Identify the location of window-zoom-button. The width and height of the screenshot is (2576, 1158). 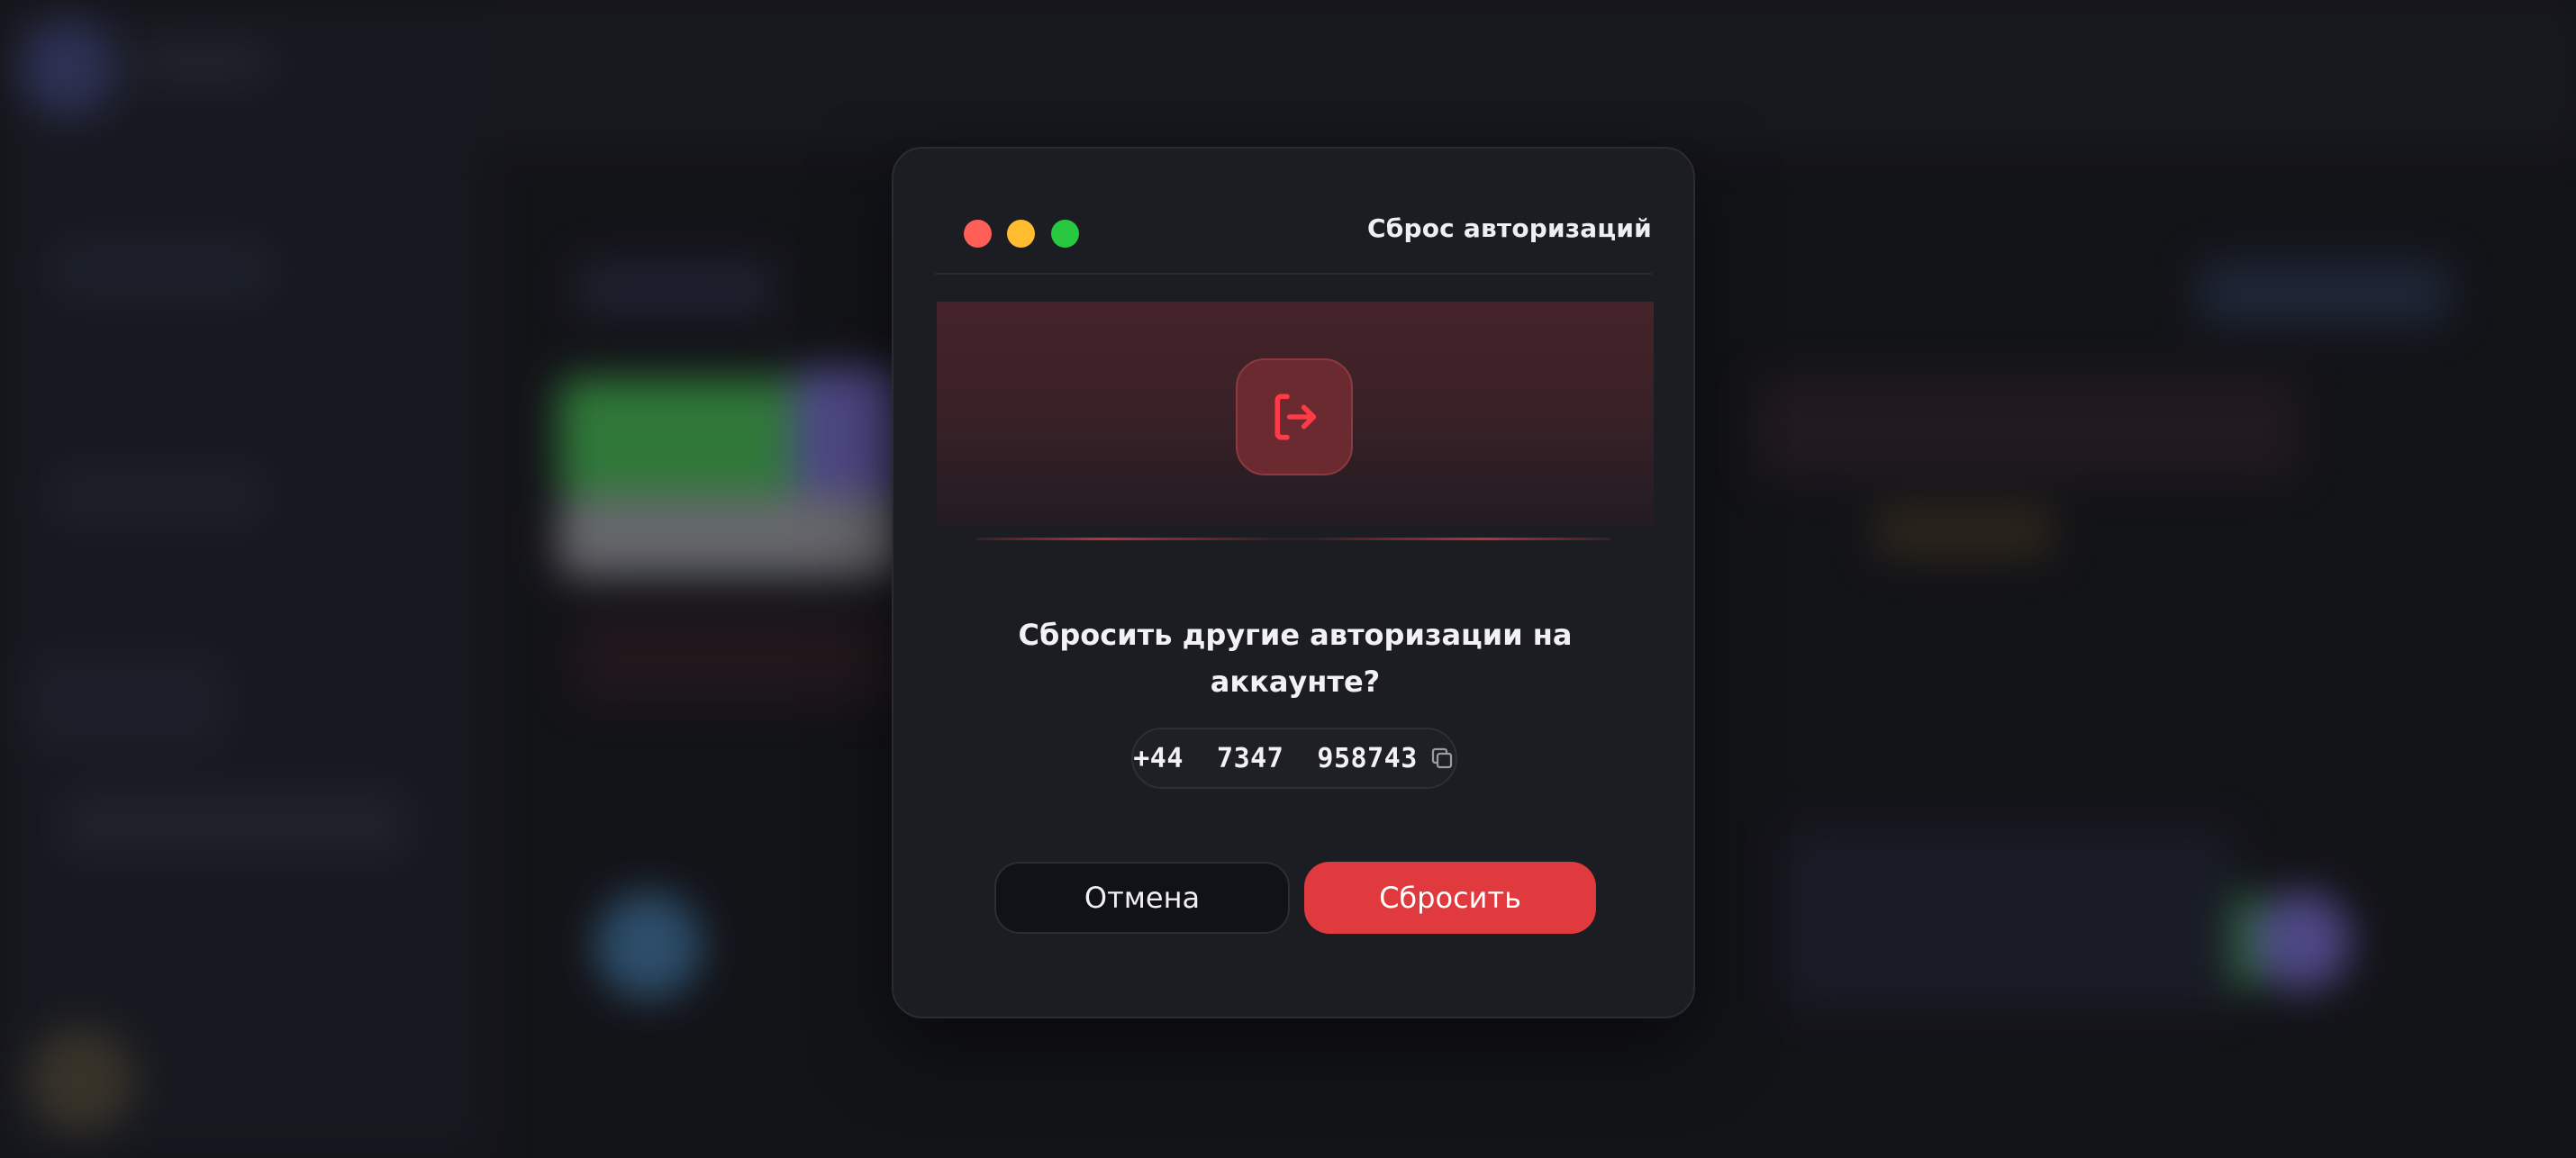
(1065, 234).